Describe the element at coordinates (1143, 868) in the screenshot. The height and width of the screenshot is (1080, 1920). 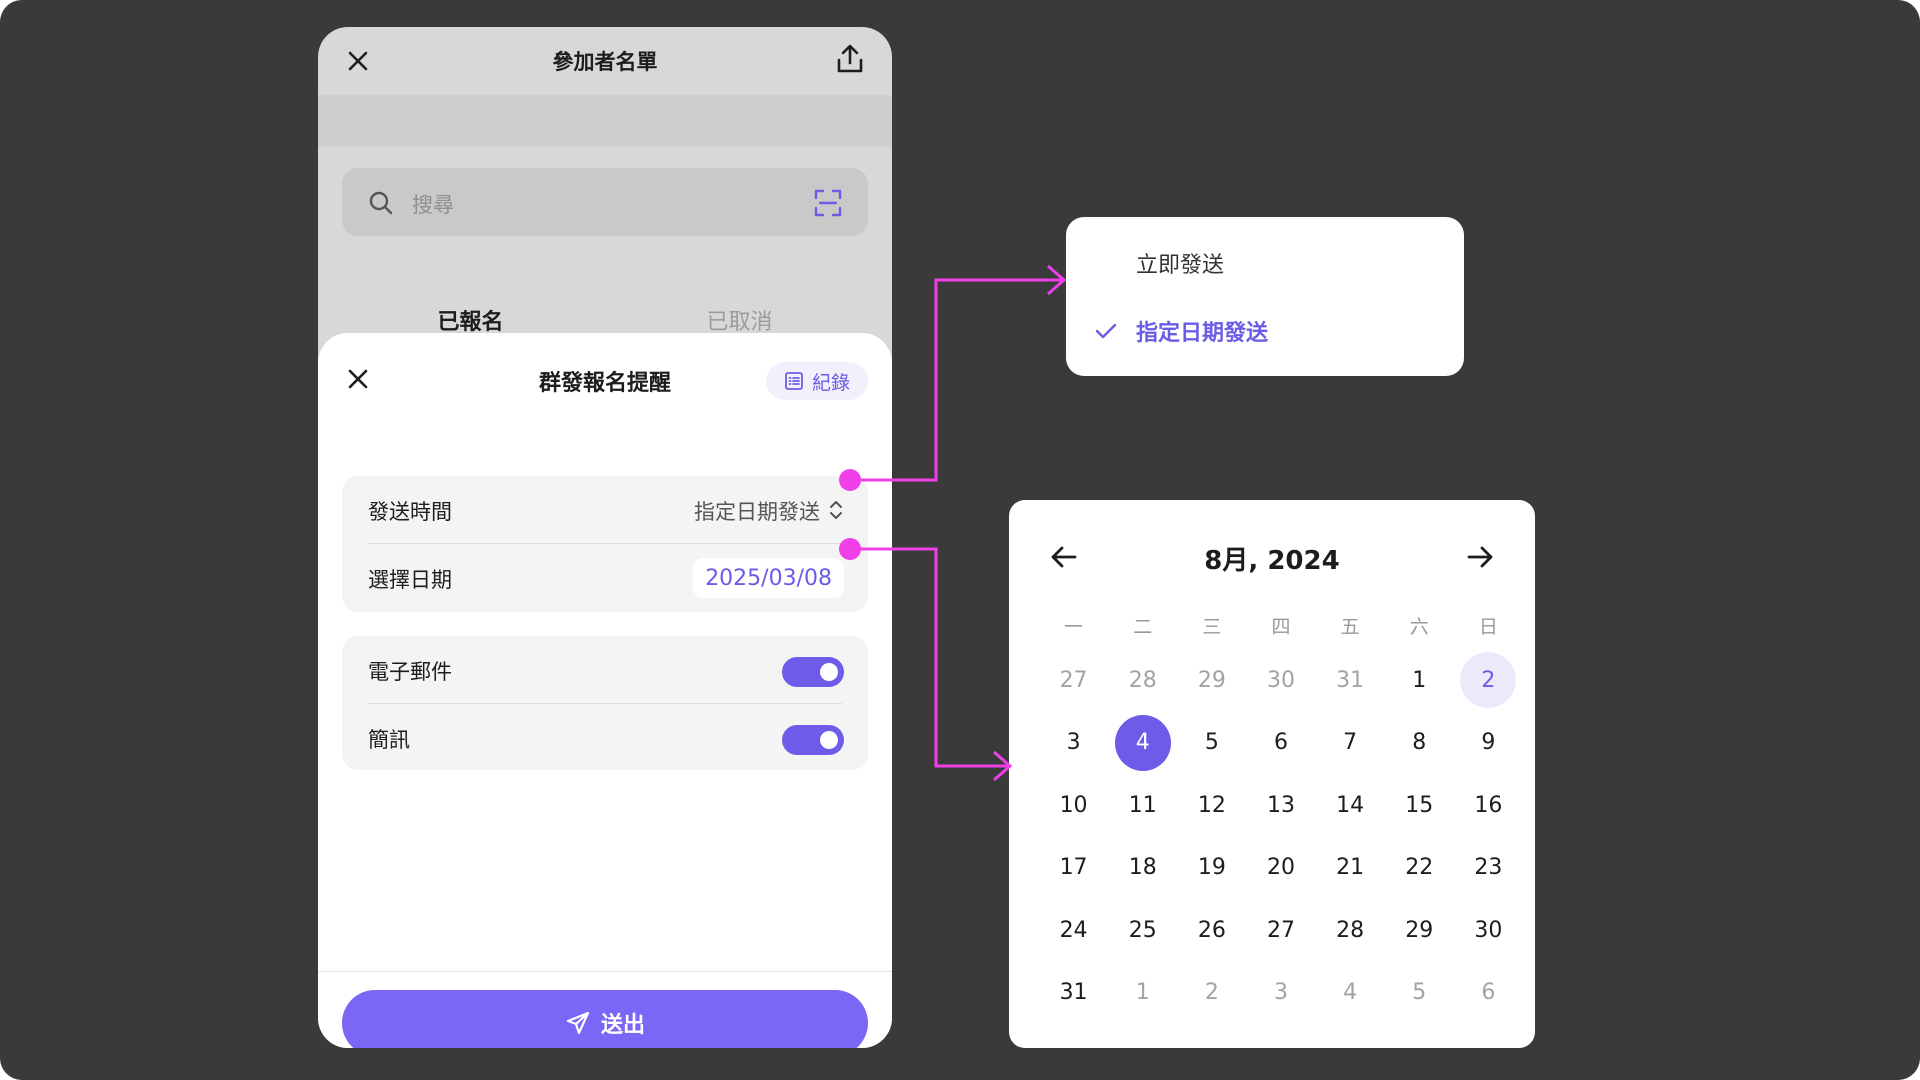
I see `day-cell: 18` at that location.